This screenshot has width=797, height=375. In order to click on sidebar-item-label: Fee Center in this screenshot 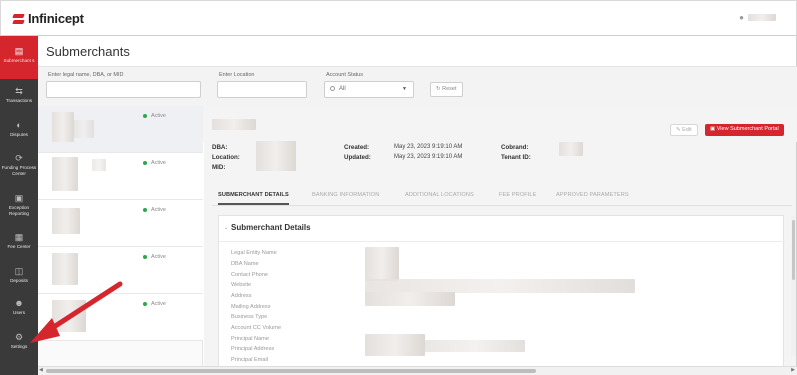, I will do `click(19, 246)`.